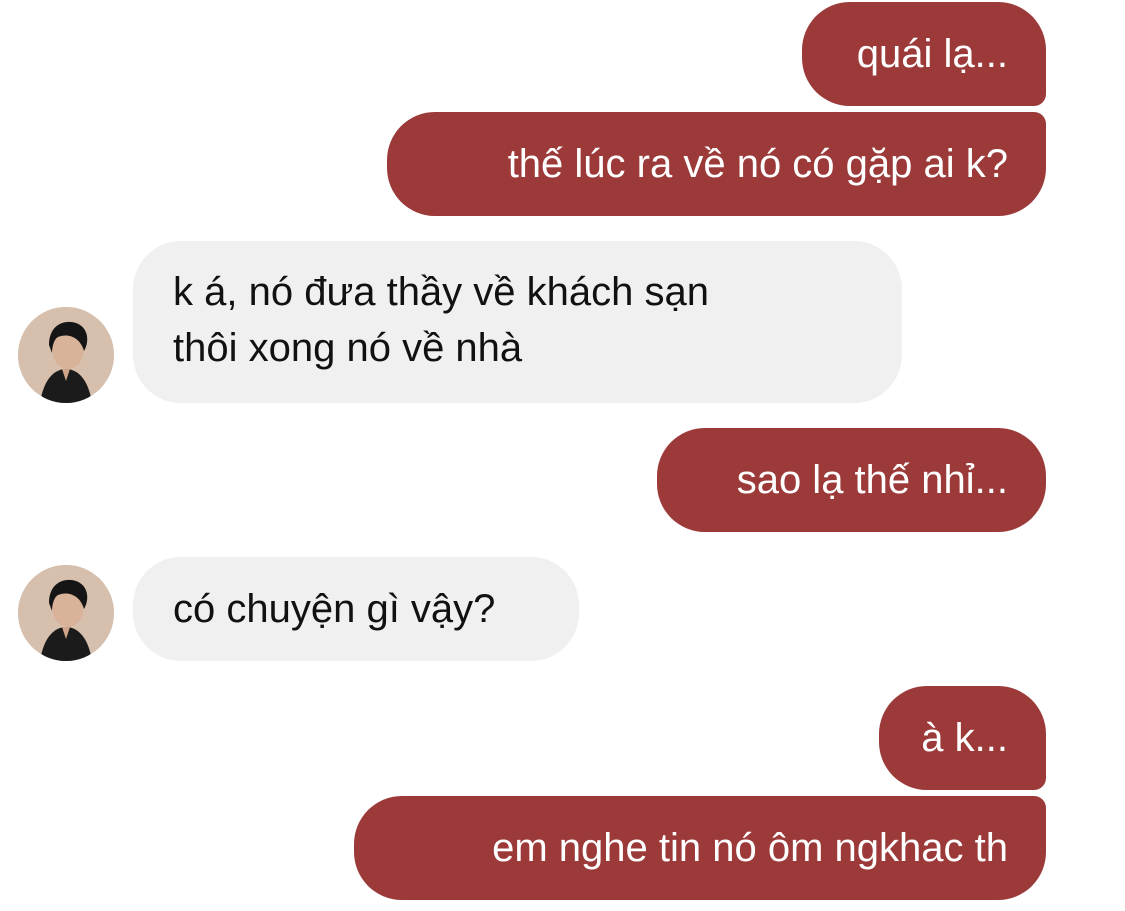 Image resolution: width=1125 pixels, height=911 pixels. Describe the element at coordinates (348, 348) in the screenshot. I see `message-text-line: thôi xong nó về nhà` at that location.